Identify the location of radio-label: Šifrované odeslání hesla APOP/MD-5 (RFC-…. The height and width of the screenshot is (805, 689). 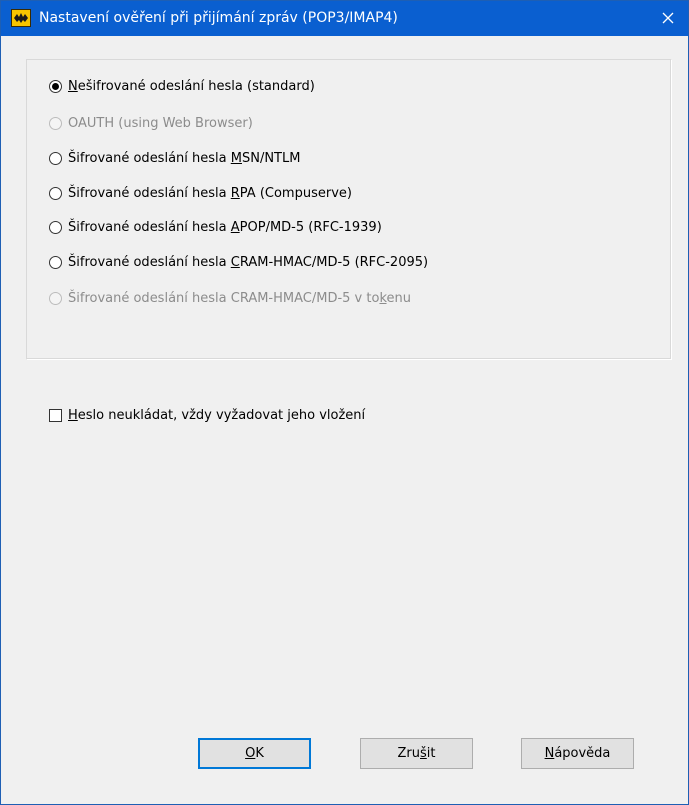
(225, 227).